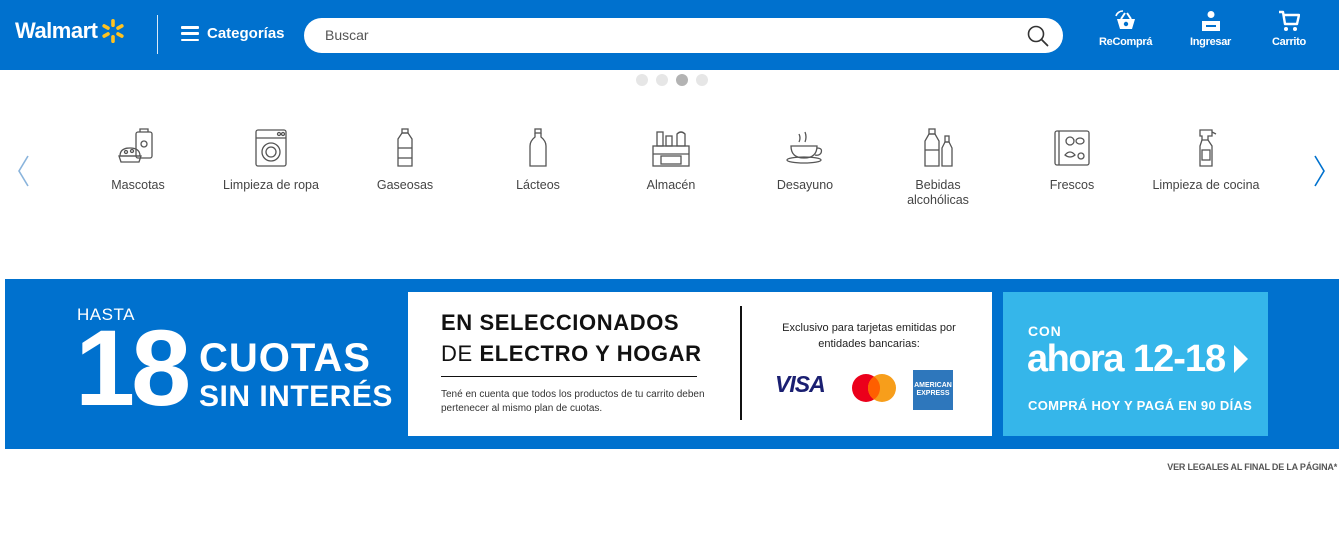 The image size is (1339, 547). What do you see at coordinates (932, 393) in the screenshot?
I see `amex-line2: EXPRESS` at bounding box center [932, 393].